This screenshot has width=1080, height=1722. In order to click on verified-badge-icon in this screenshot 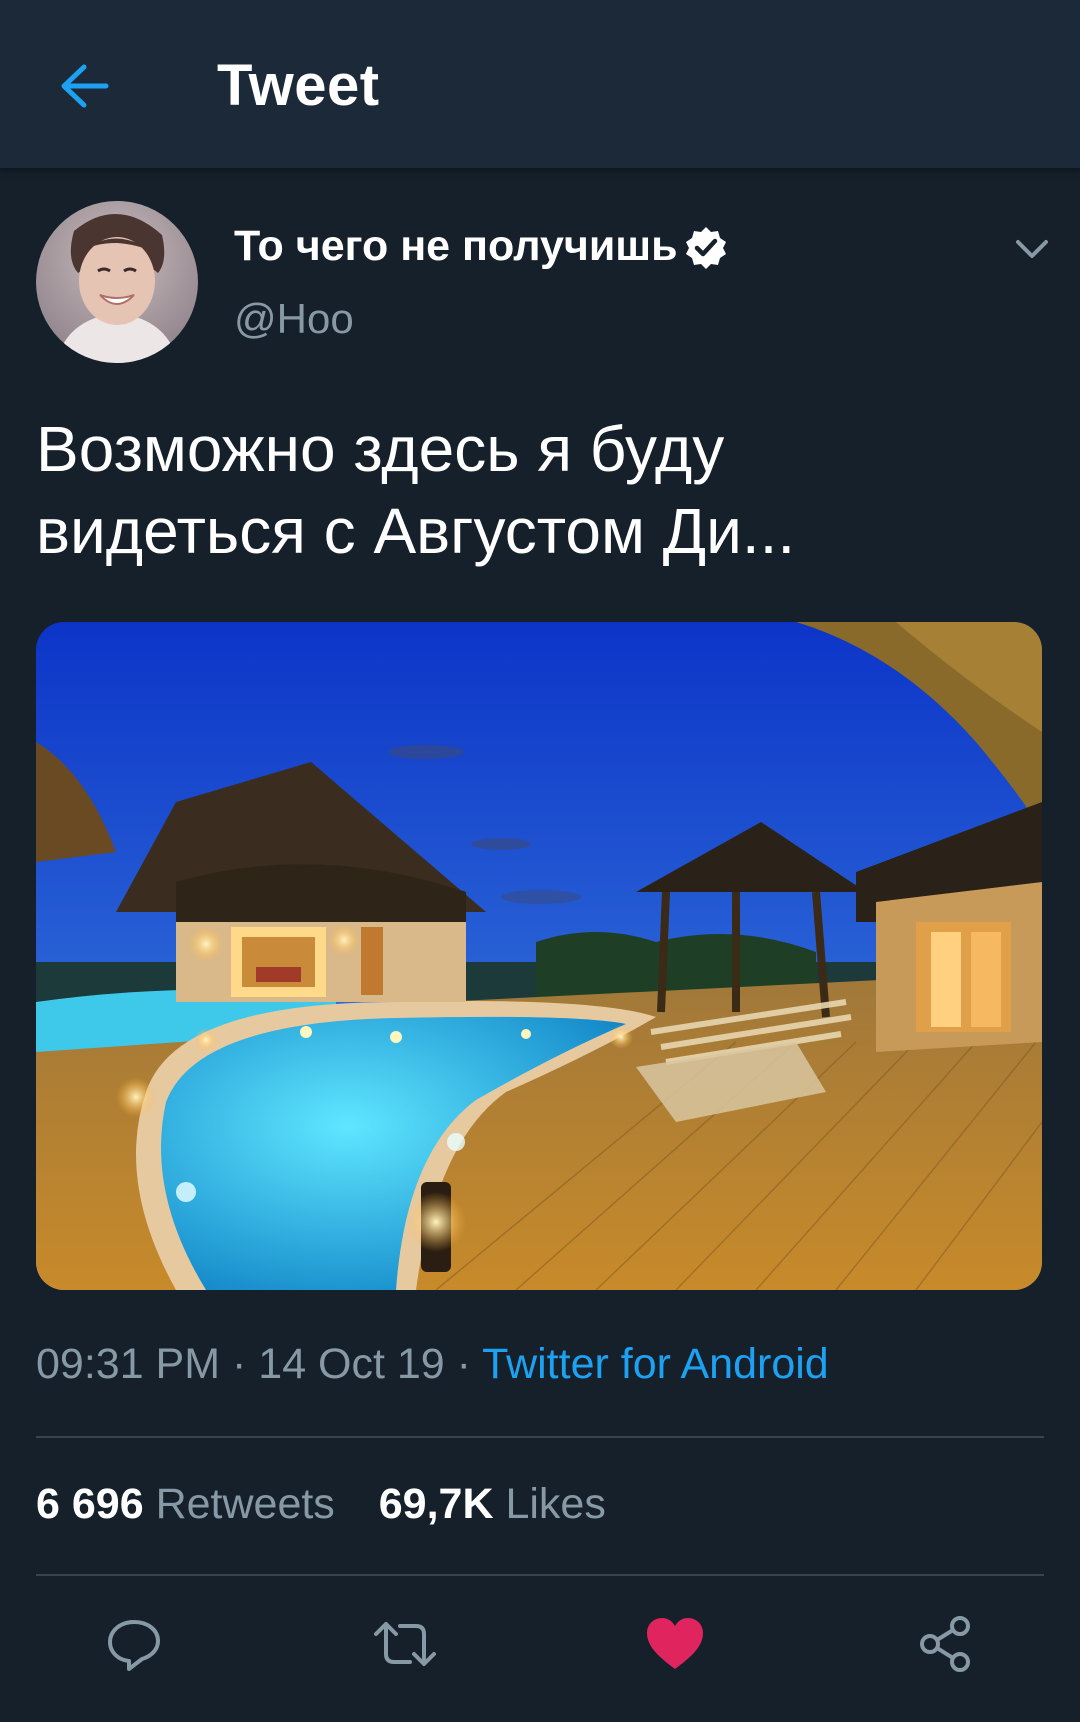, I will do `click(706, 248)`.